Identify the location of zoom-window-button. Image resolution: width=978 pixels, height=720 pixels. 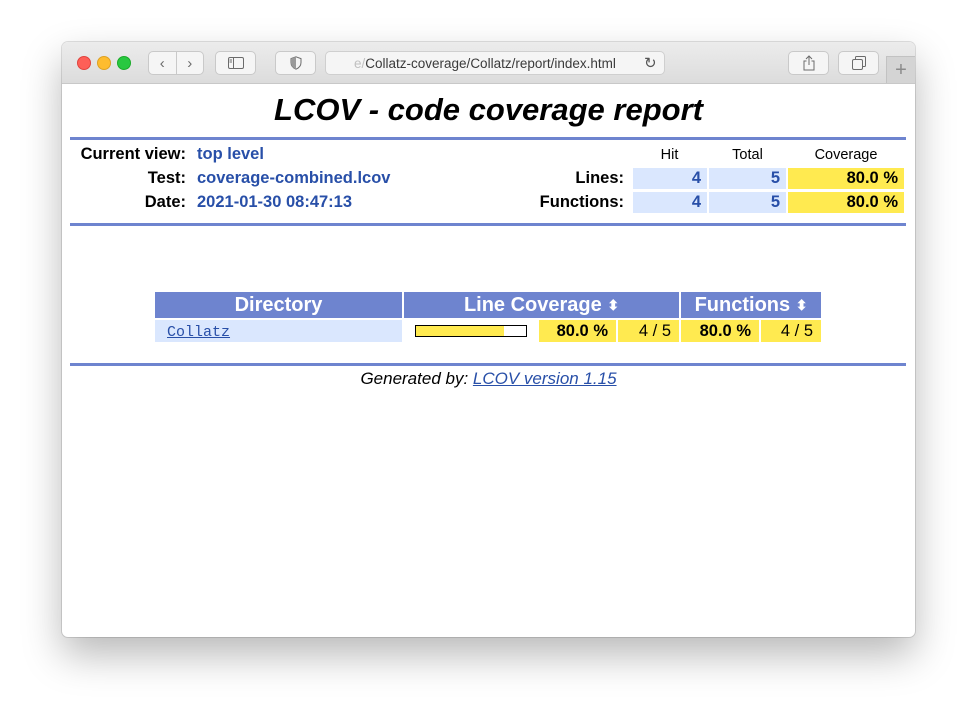
(124, 63).